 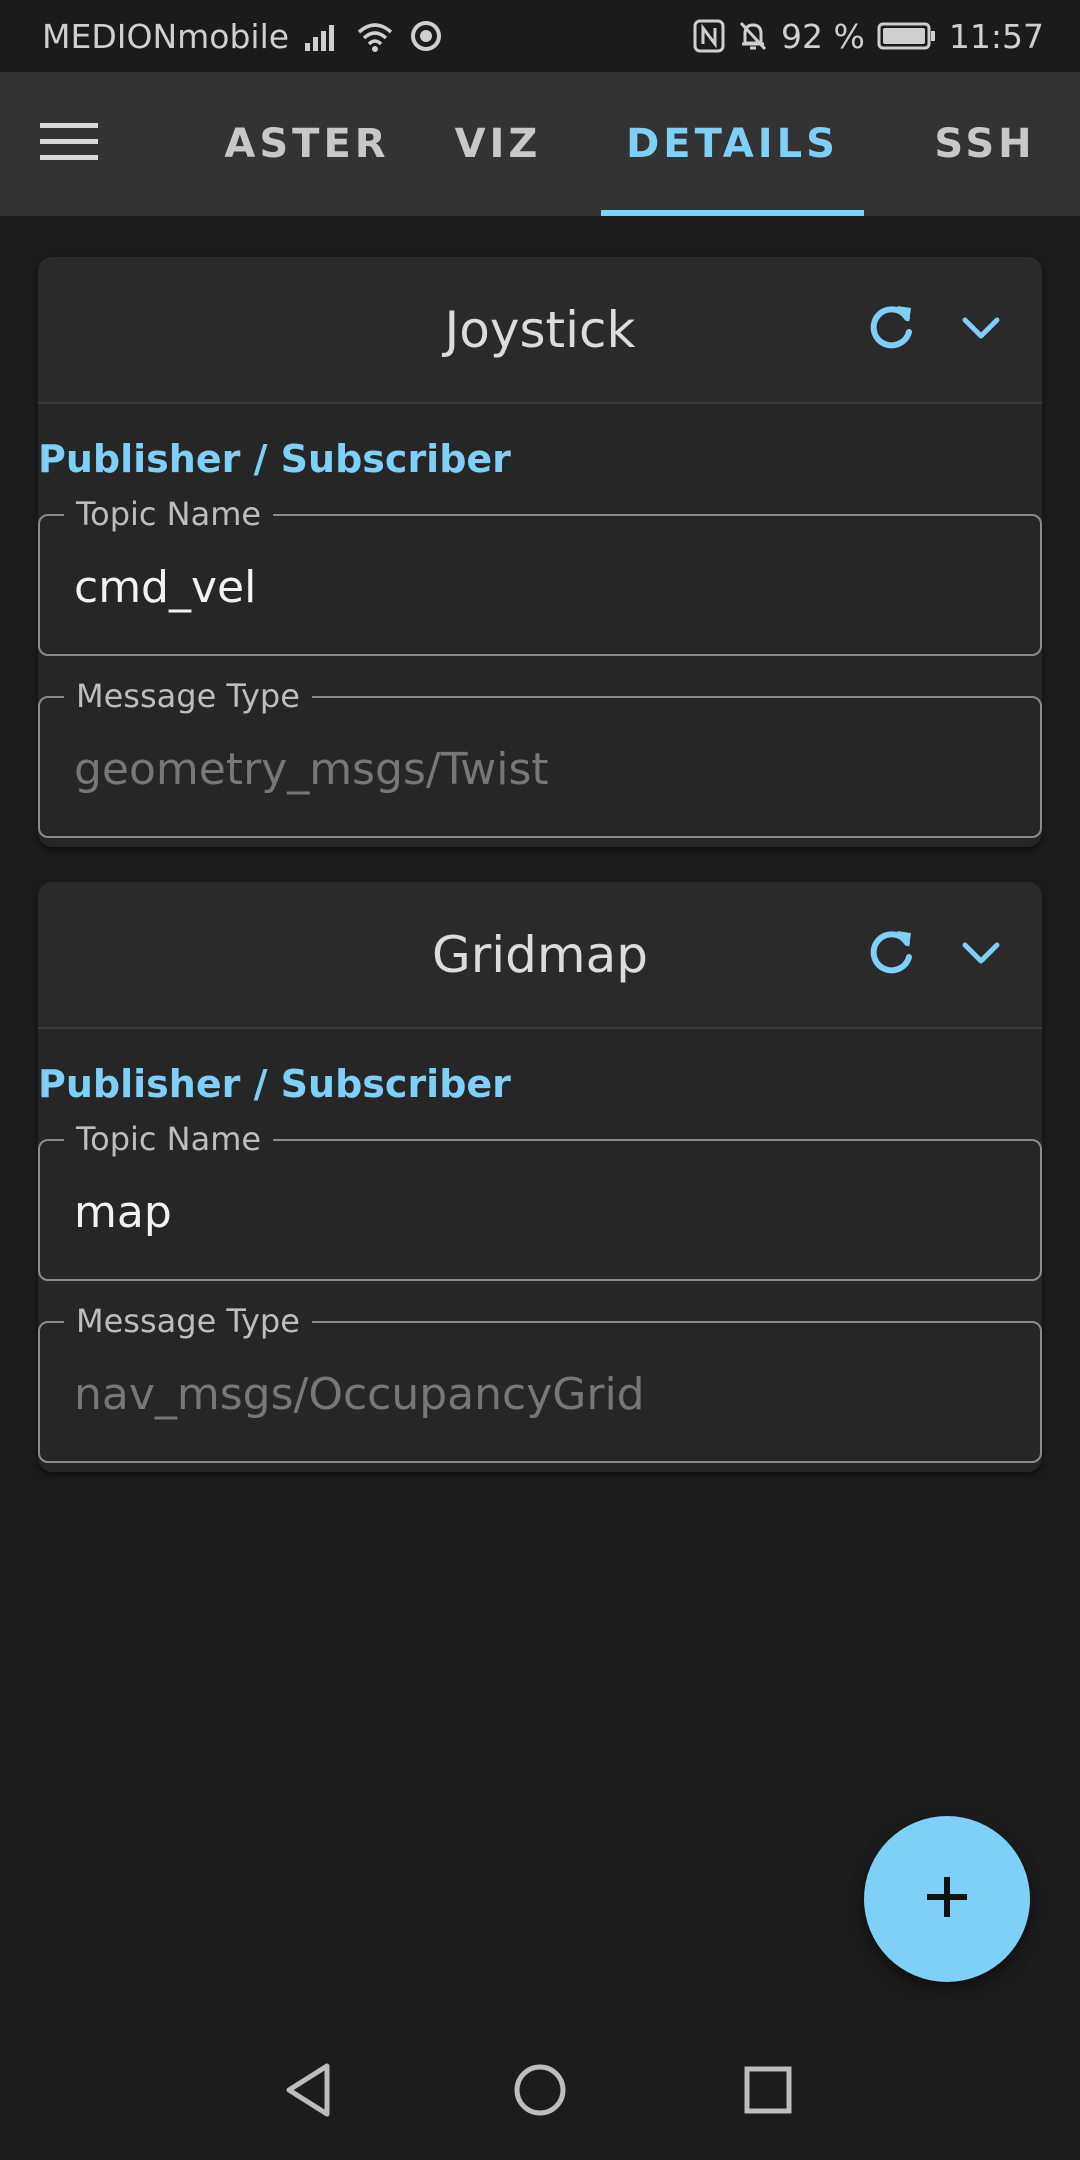 What do you see at coordinates (307, 144) in the screenshot?
I see `tab-master: ASTER` at bounding box center [307, 144].